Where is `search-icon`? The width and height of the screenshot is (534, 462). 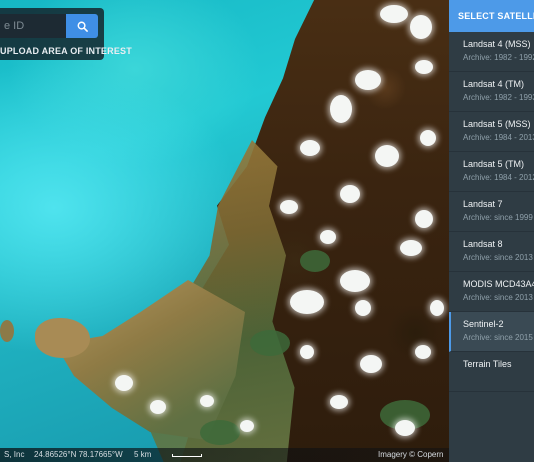
search-icon is located at coordinates (82, 26).